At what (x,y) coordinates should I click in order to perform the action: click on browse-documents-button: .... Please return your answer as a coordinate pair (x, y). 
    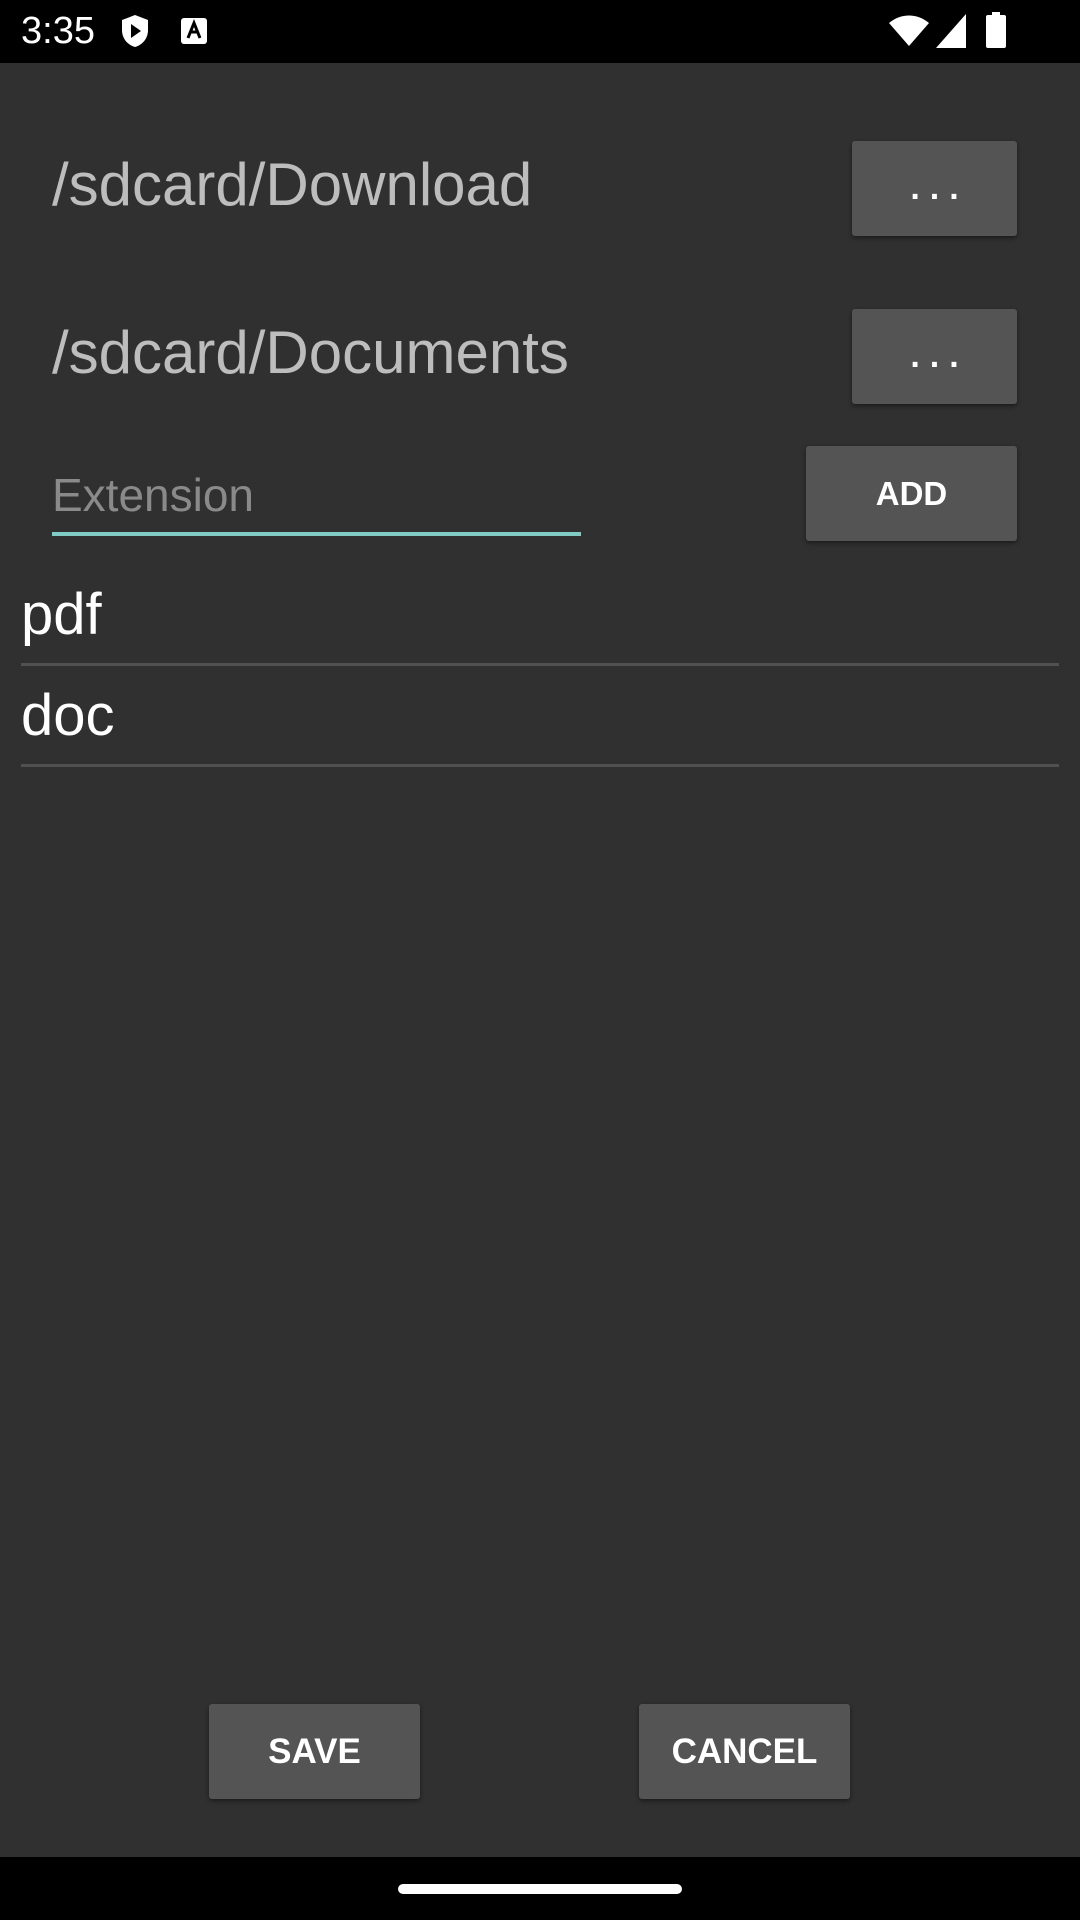
    Looking at the image, I should click on (934, 356).